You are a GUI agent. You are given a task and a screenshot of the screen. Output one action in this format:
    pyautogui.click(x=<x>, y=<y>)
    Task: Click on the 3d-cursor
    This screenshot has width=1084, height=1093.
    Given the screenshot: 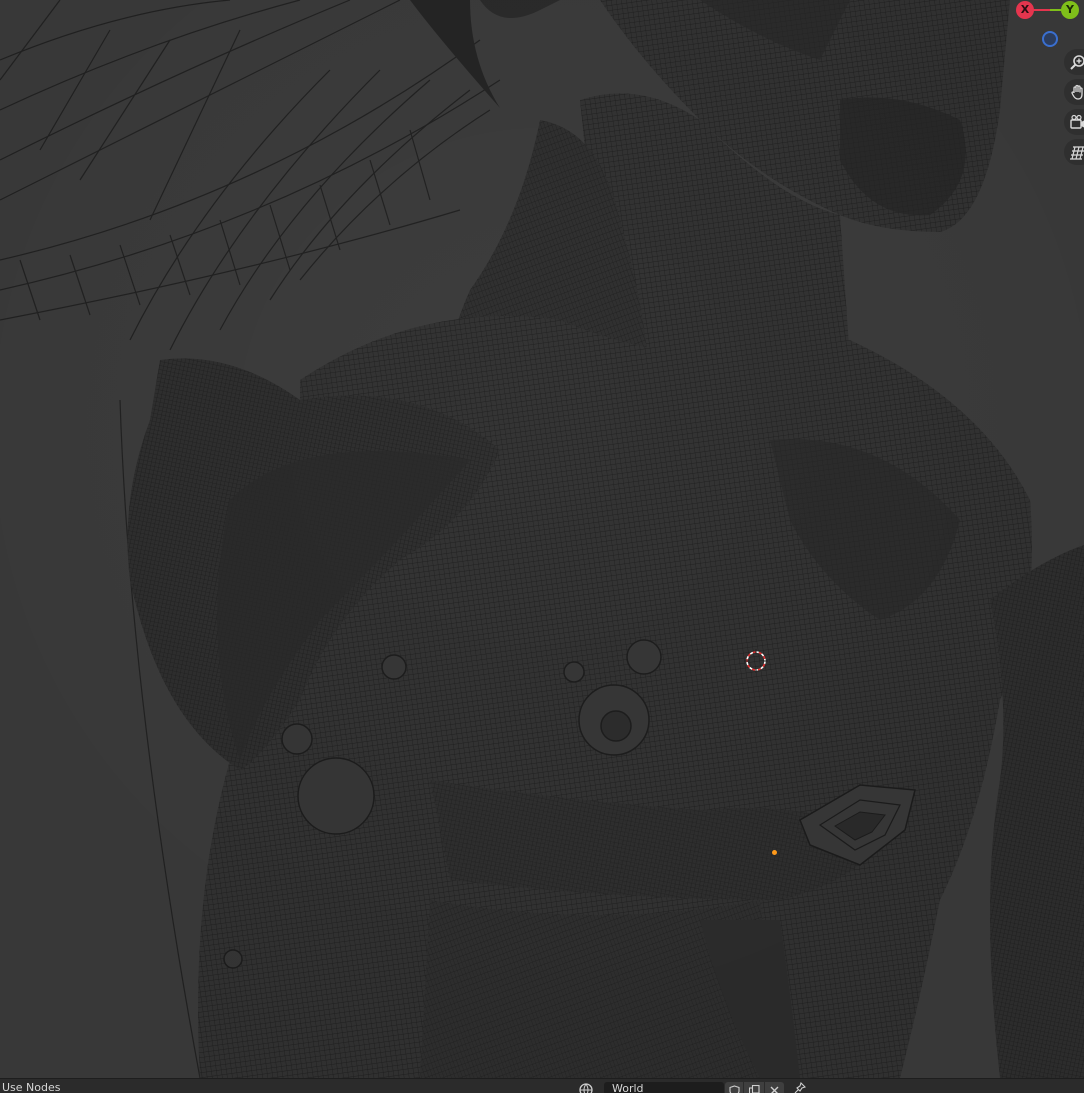 What is the action you would take?
    pyautogui.click(x=756, y=661)
    